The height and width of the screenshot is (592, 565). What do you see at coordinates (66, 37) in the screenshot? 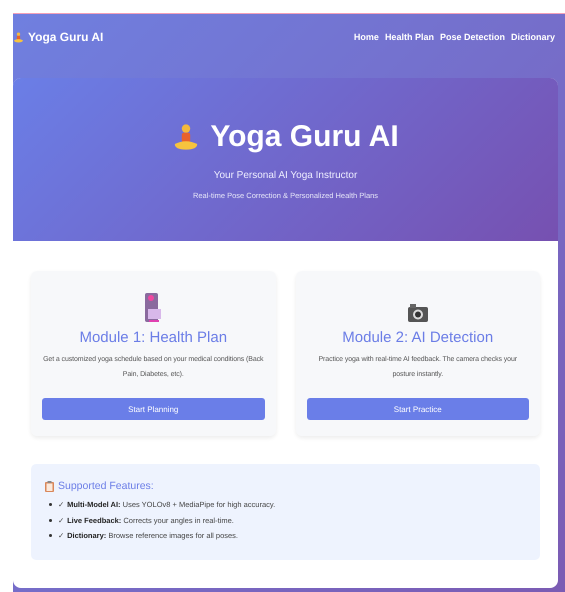
I see `brand-name: Yoga Guru AI` at bounding box center [66, 37].